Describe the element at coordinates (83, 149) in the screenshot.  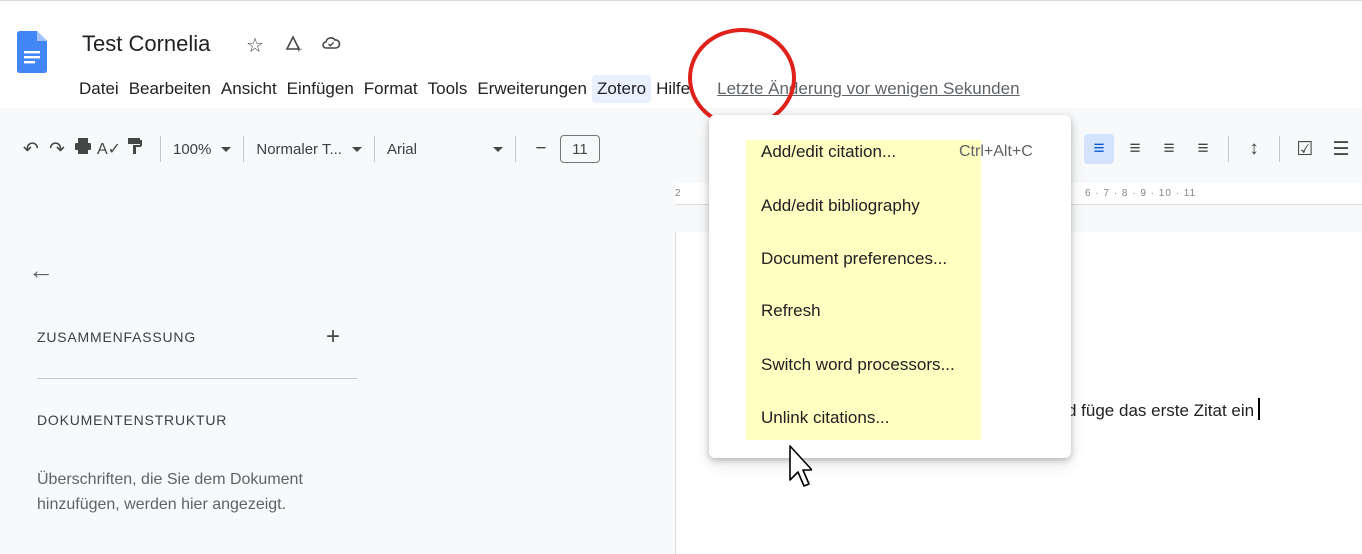
I see `print-icon` at that location.